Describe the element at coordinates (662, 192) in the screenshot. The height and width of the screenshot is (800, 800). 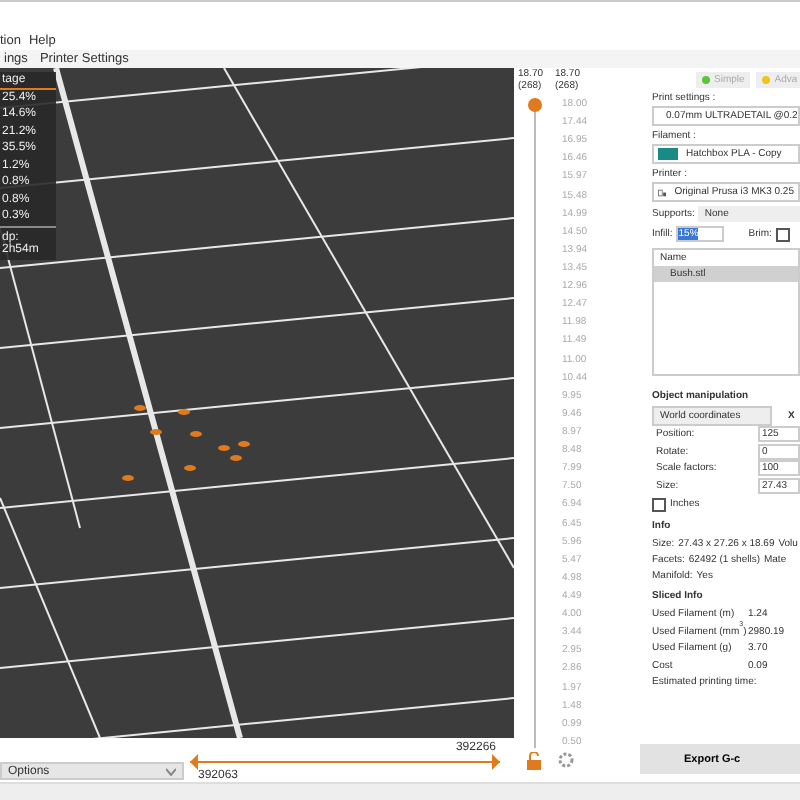
I see `printer-lock-icon` at that location.